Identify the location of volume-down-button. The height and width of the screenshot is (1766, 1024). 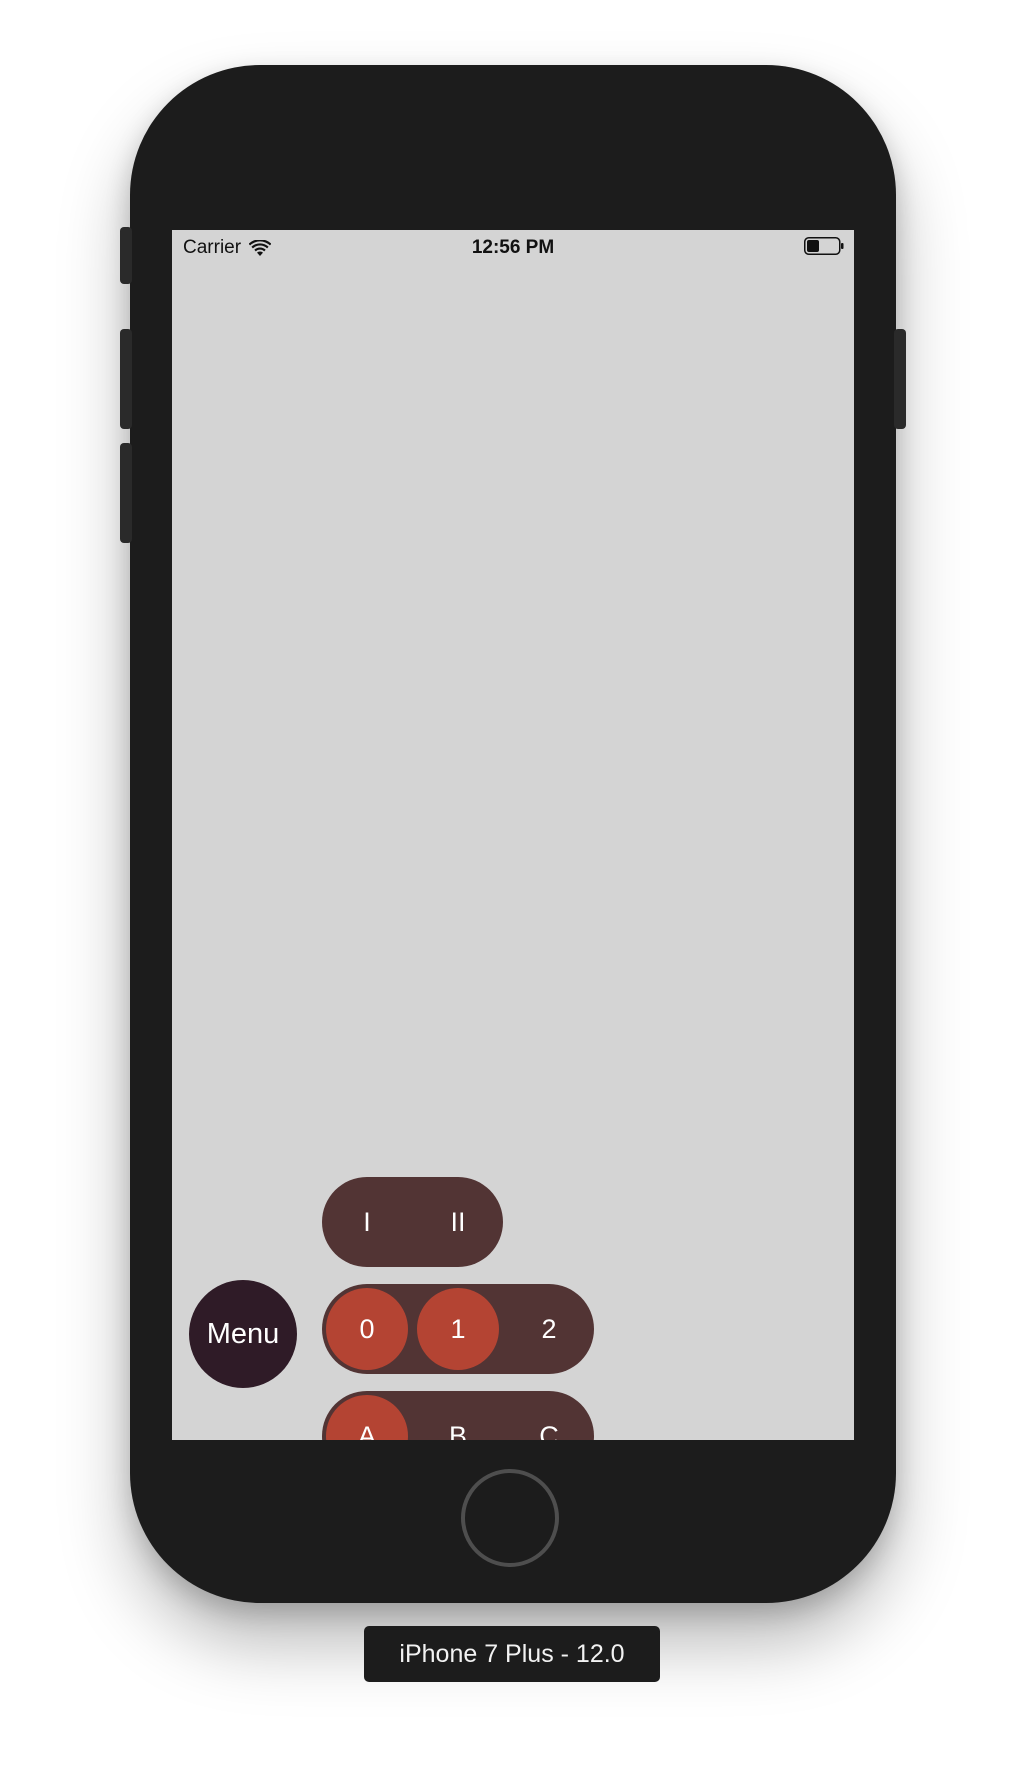
(126, 493).